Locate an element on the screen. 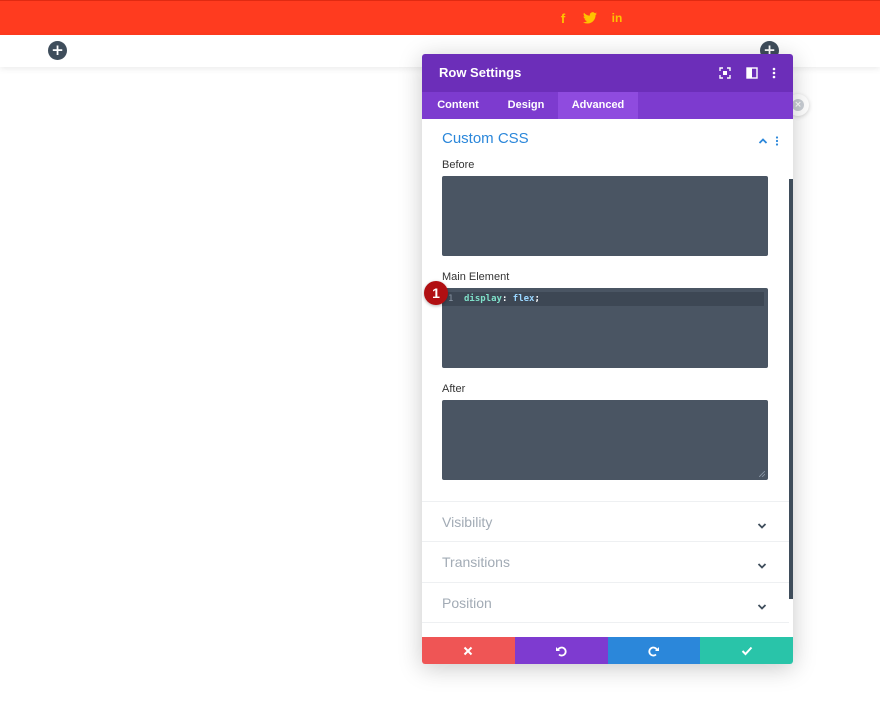 The height and width of the screenshot is (719, 880). css-colon: : is located at coordinates (504, 299).